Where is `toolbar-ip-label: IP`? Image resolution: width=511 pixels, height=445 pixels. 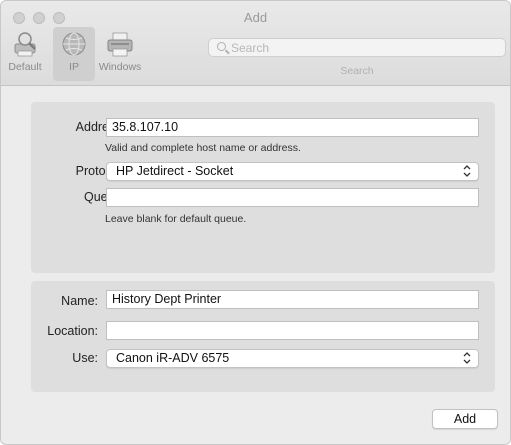
toolbar-ip-label: IP is located at coordinates (74, 67).